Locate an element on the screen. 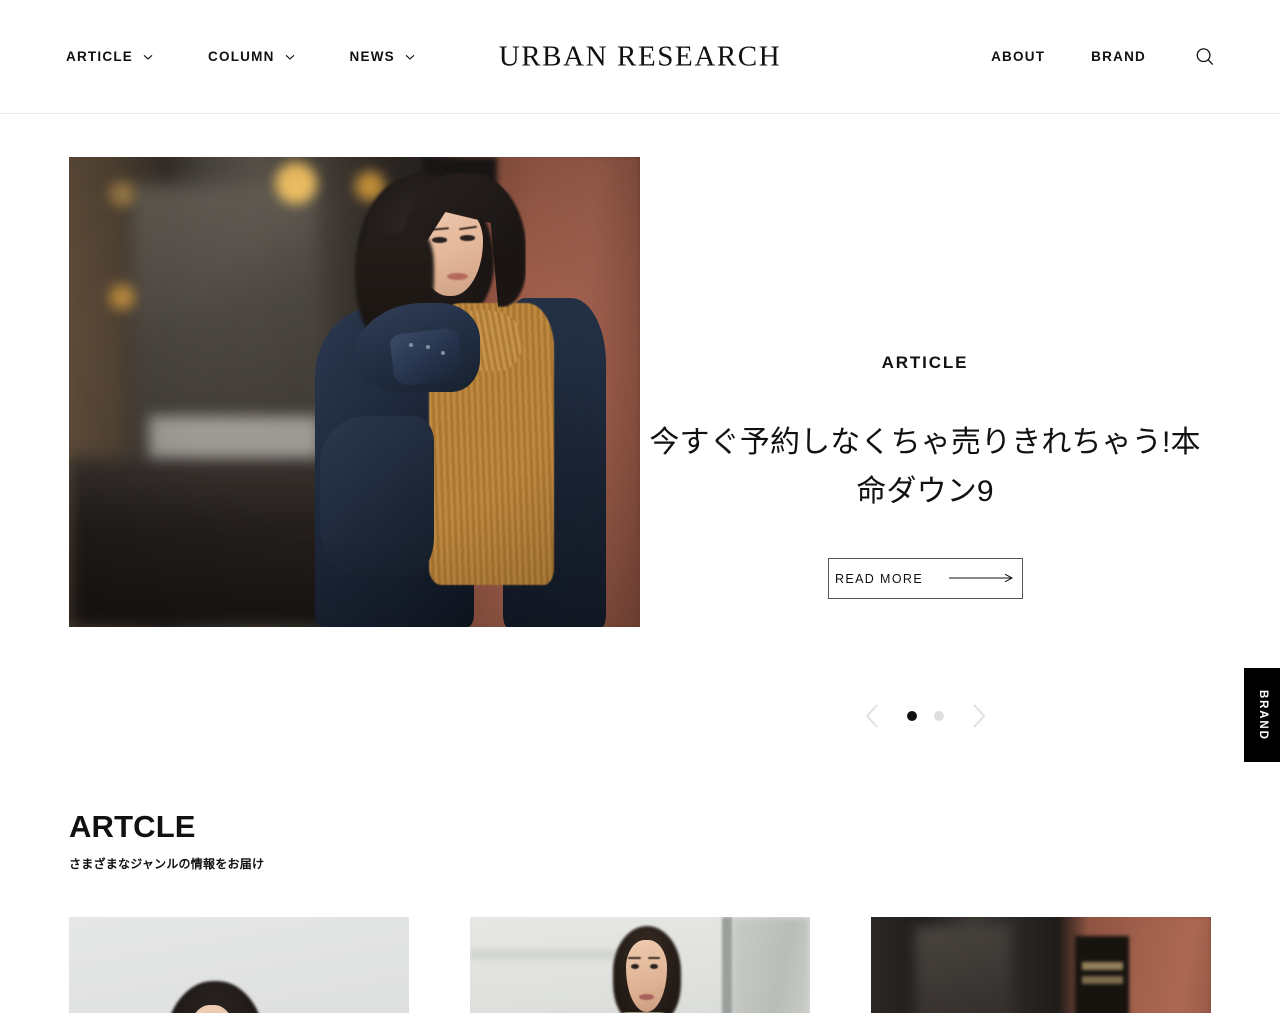 The height and width of the screenshot is (1013, 1280). card3-shop-sign is located at coordinates (1102, 974).